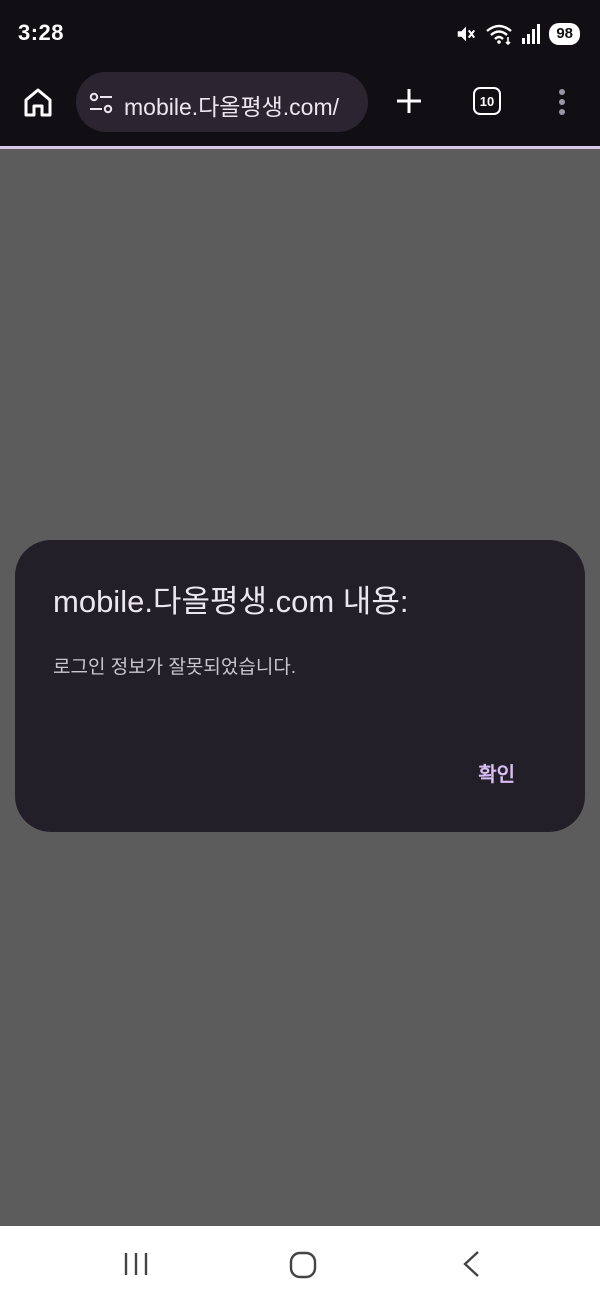 Image resolution: width=600 pixels, height=1301 pixels. What do you see at coordinates (300, 147) in the screenshot?
I see `toolbar-divider` at bounding box center [300, 147].